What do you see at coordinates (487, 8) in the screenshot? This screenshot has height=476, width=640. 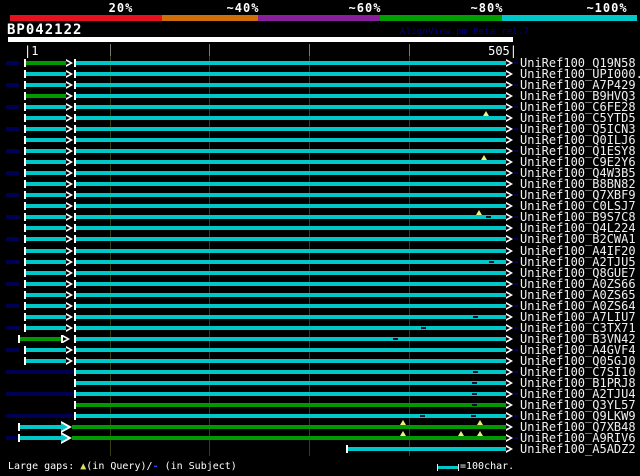 I see `scale-label: ~80%` at bounding box center [487, 8].